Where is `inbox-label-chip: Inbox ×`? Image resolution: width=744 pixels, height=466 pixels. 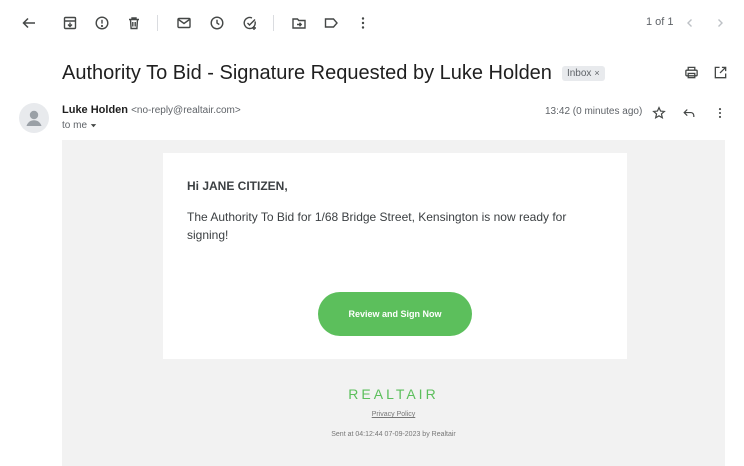 inbox-label-chip: Inbox × is located at coordinates (583, 73).